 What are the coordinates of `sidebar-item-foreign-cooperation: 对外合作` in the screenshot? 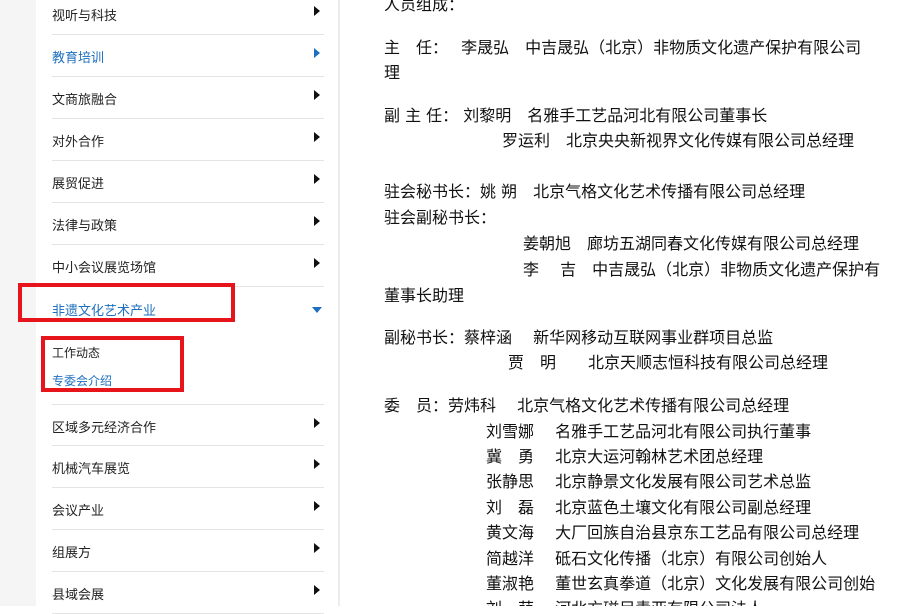 It's located at (188, 140).